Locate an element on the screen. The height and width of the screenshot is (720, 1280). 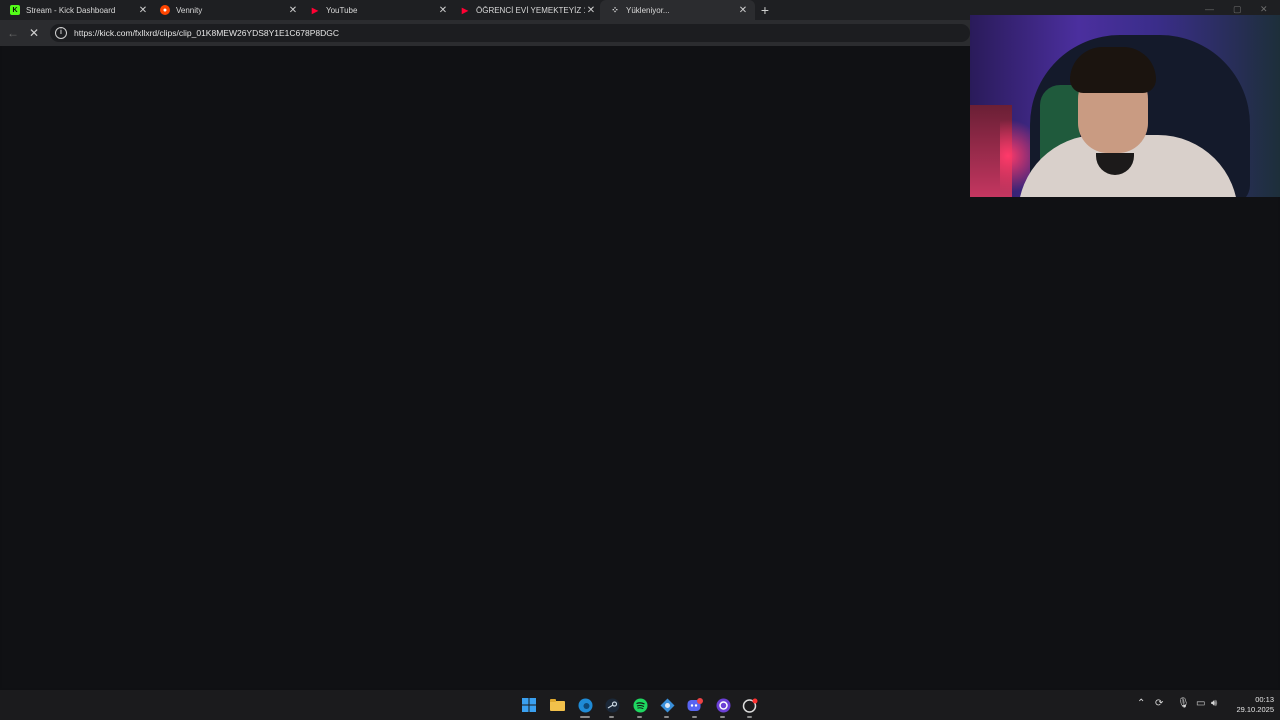
tab-title: YouTube is located at coordinates (342, 10).